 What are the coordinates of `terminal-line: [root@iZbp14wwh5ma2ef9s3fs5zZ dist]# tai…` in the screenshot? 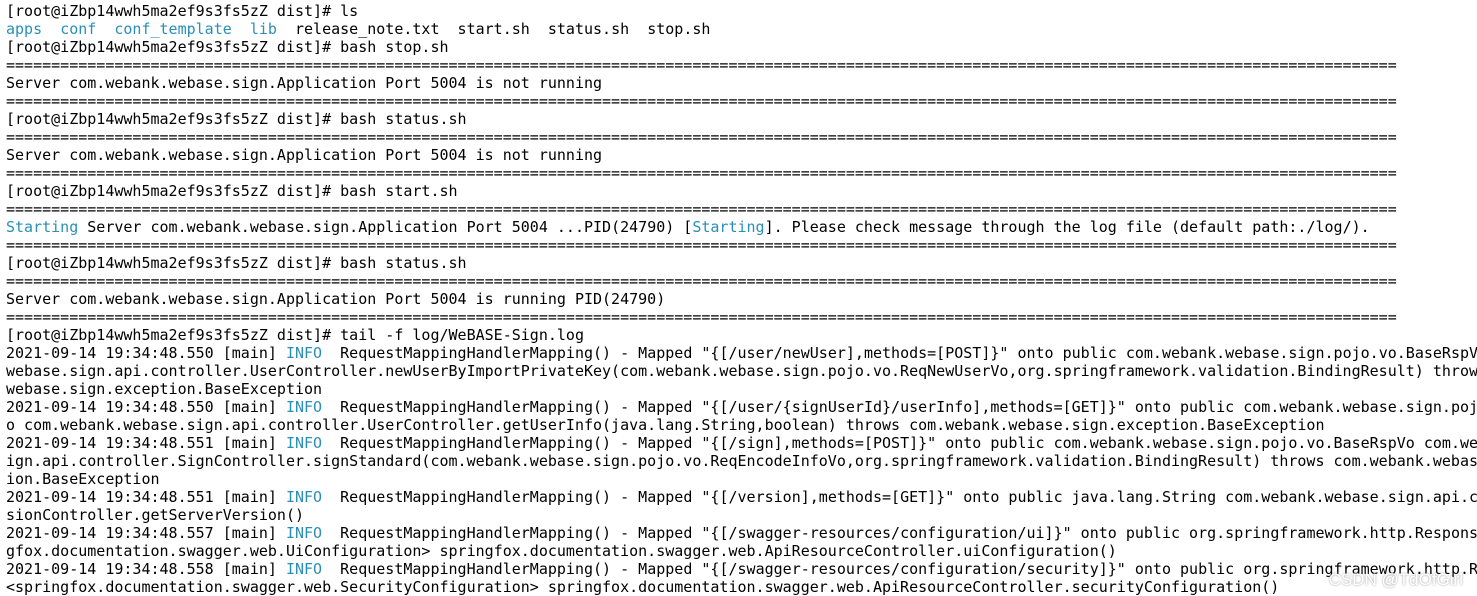 It's located at (741, 335).